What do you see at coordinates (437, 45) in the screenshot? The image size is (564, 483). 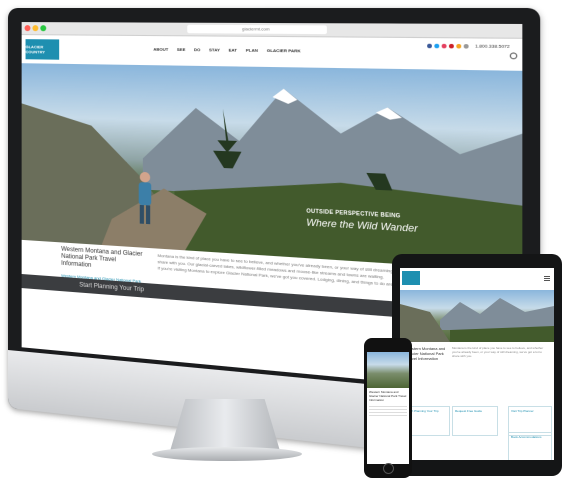 I see `twitter-icon` at bounding box center [437, 45].